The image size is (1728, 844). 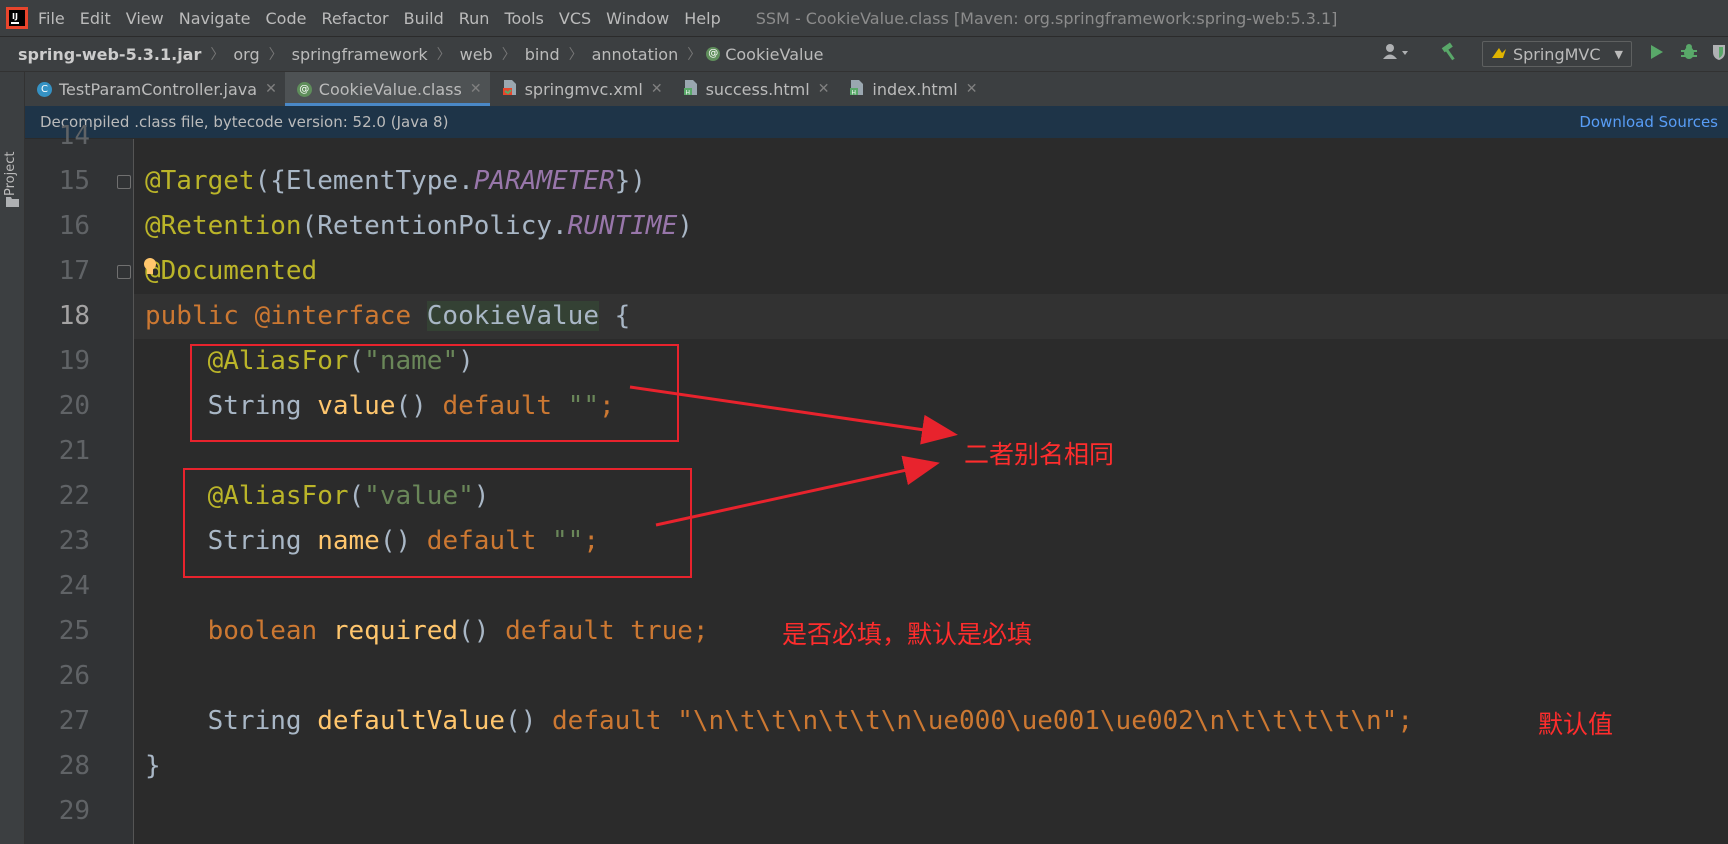 I want to click on arrow-to-note-from-name, so click(x=793, y=415).